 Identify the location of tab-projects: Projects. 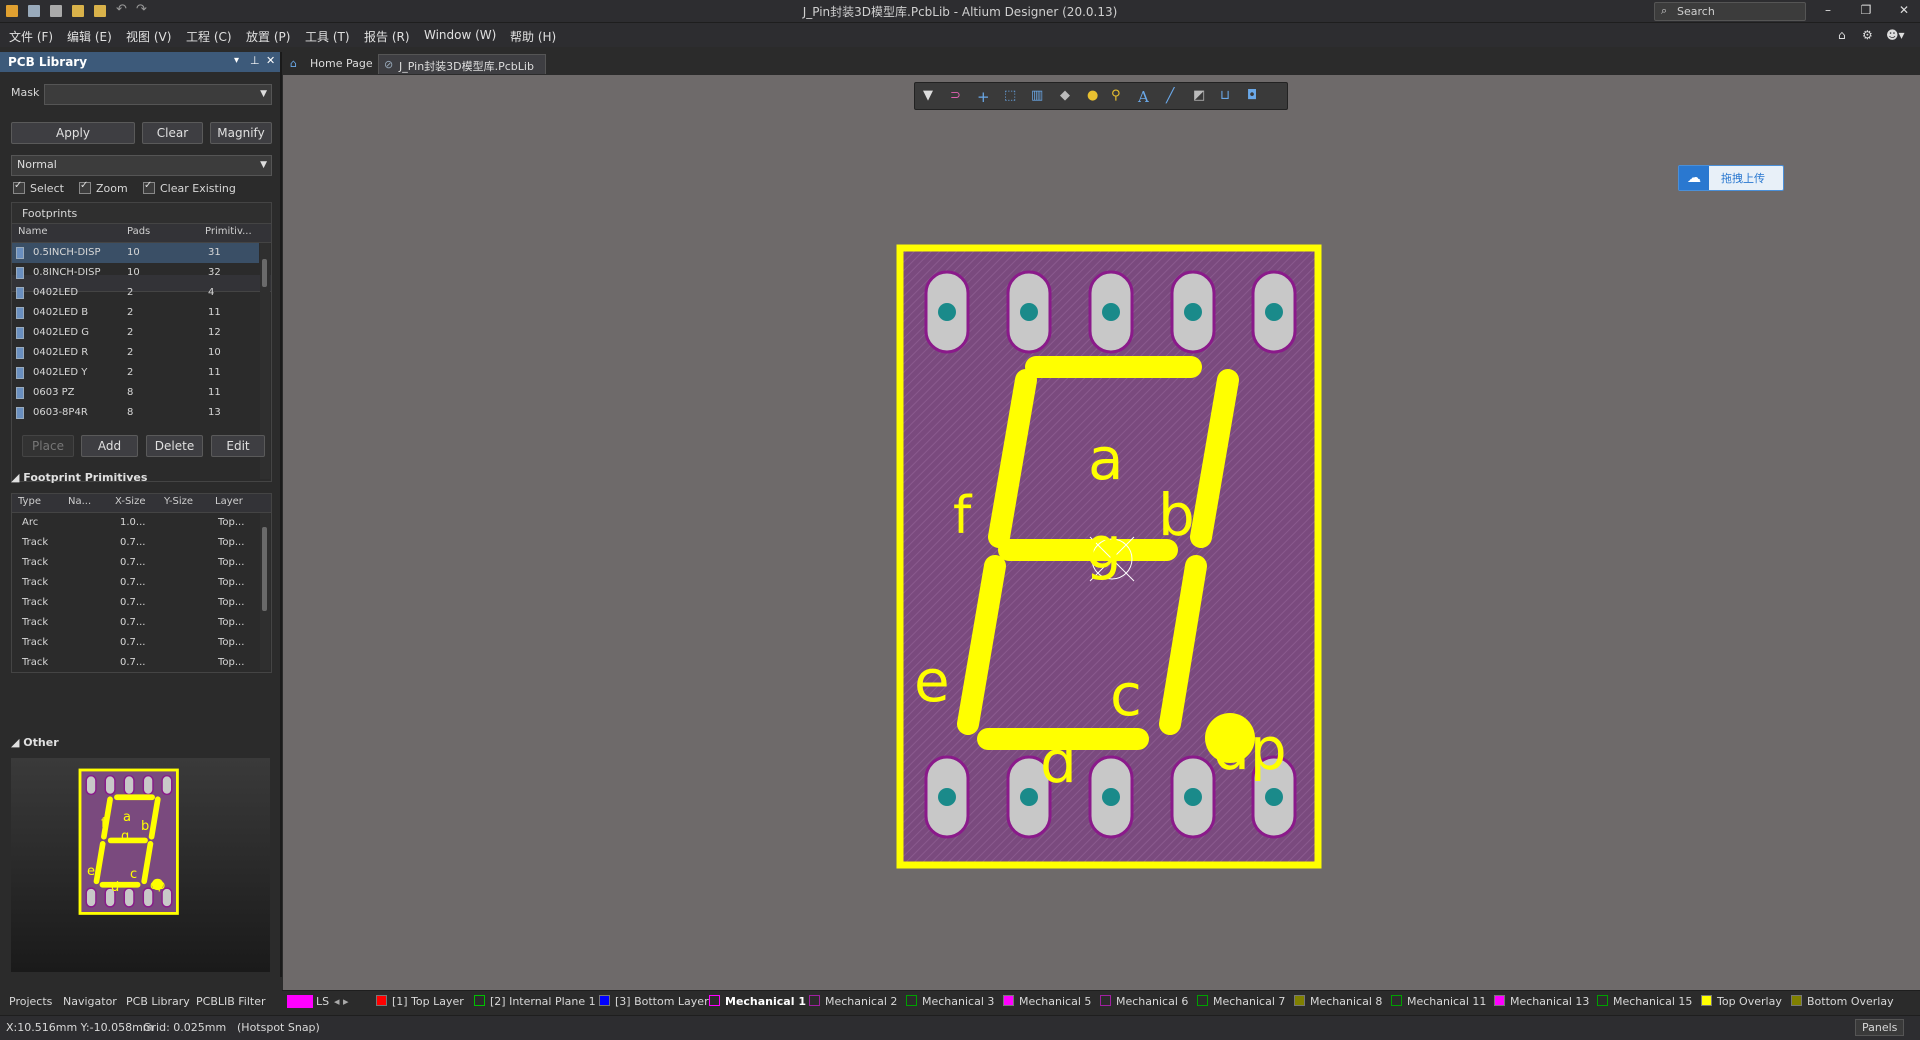
(30, 1001).